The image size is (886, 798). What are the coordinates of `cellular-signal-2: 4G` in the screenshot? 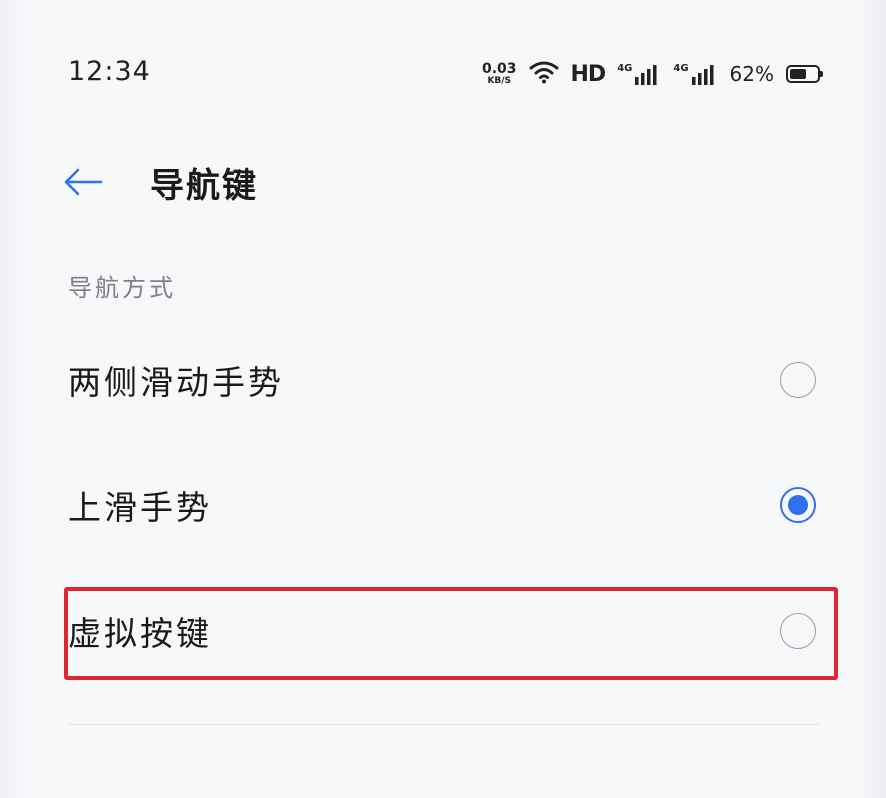 It's located at (695, 74).